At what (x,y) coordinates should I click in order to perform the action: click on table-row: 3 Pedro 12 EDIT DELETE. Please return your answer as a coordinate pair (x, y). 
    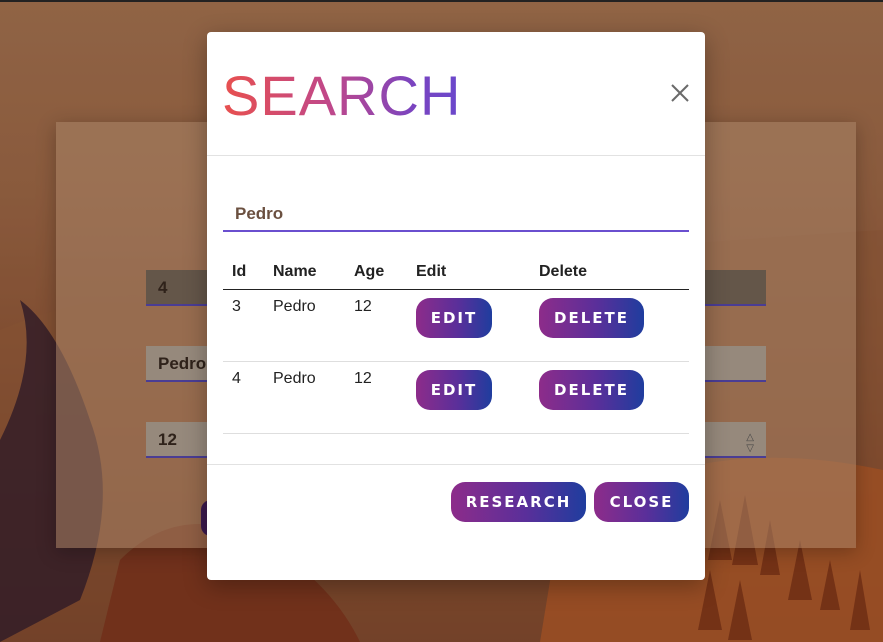
    Looking at the image, I should click on (456, 325).